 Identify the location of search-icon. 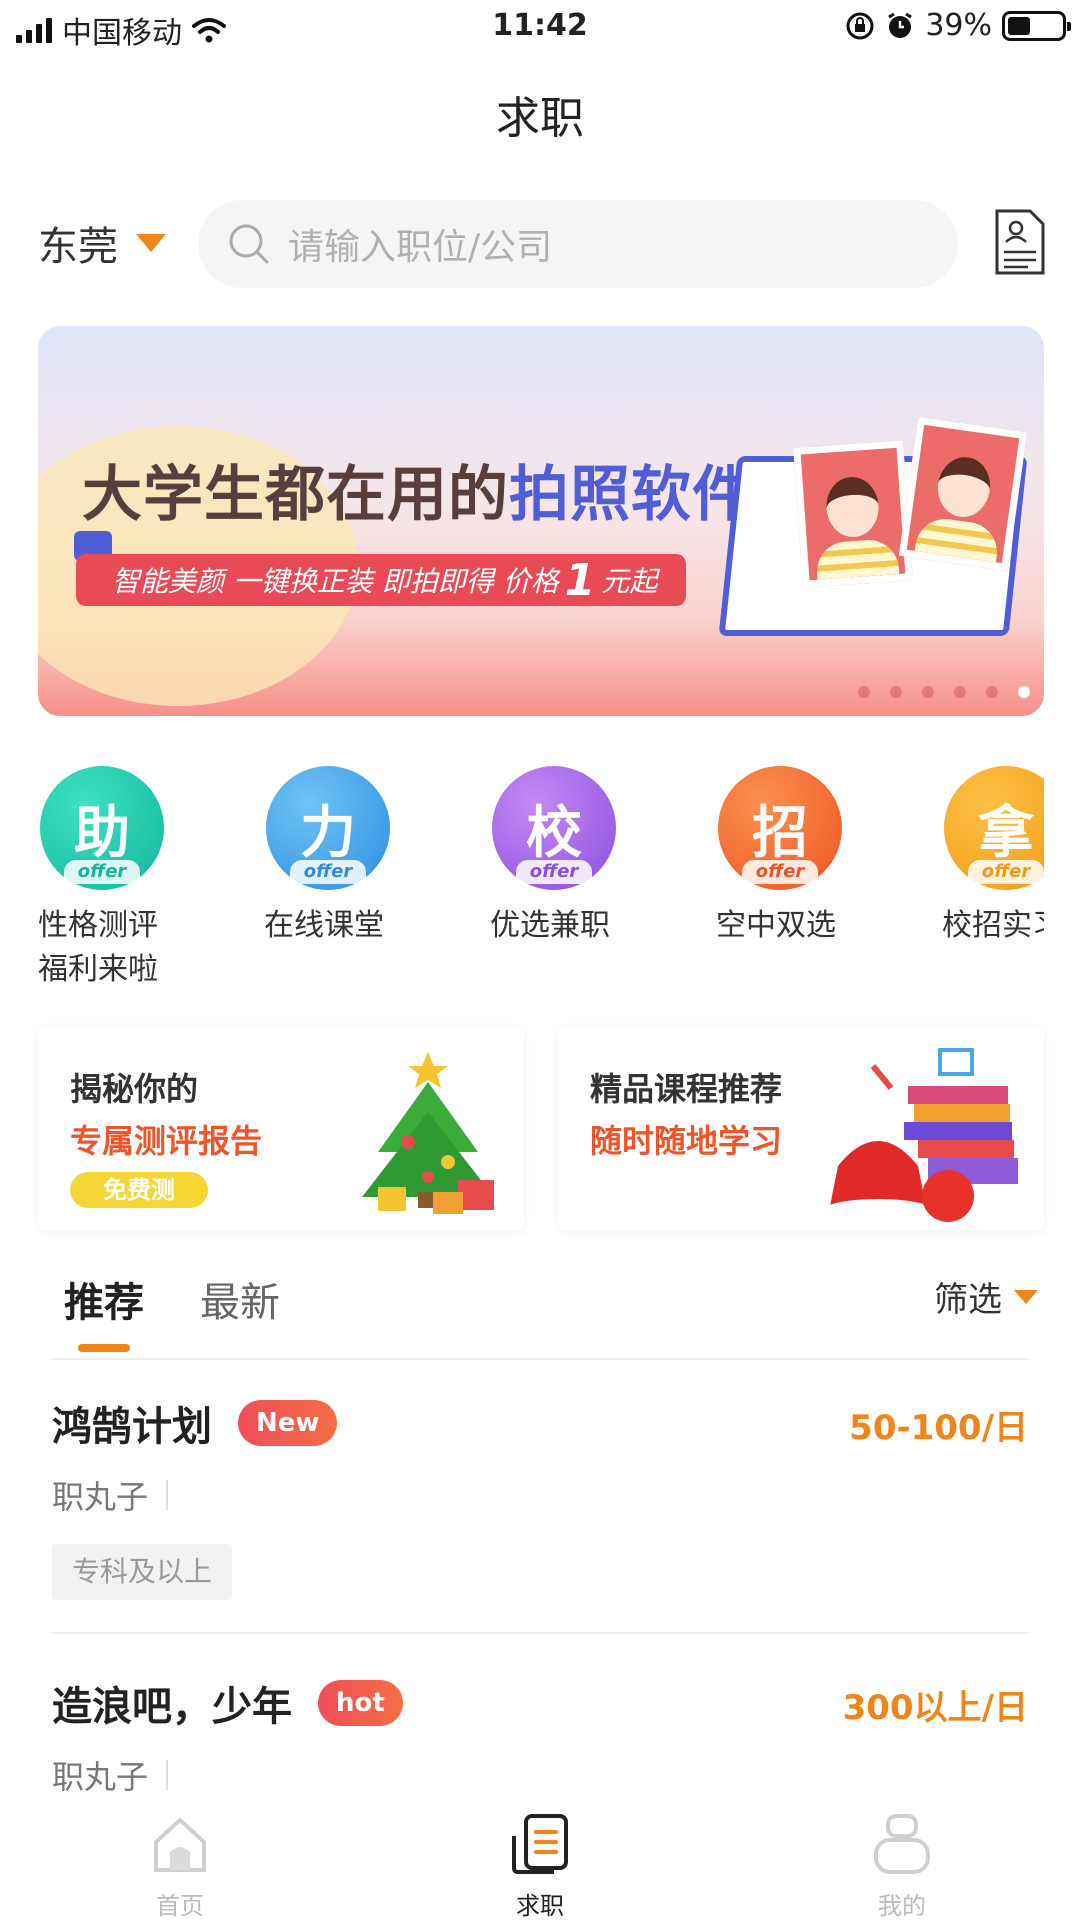
(249, 244).